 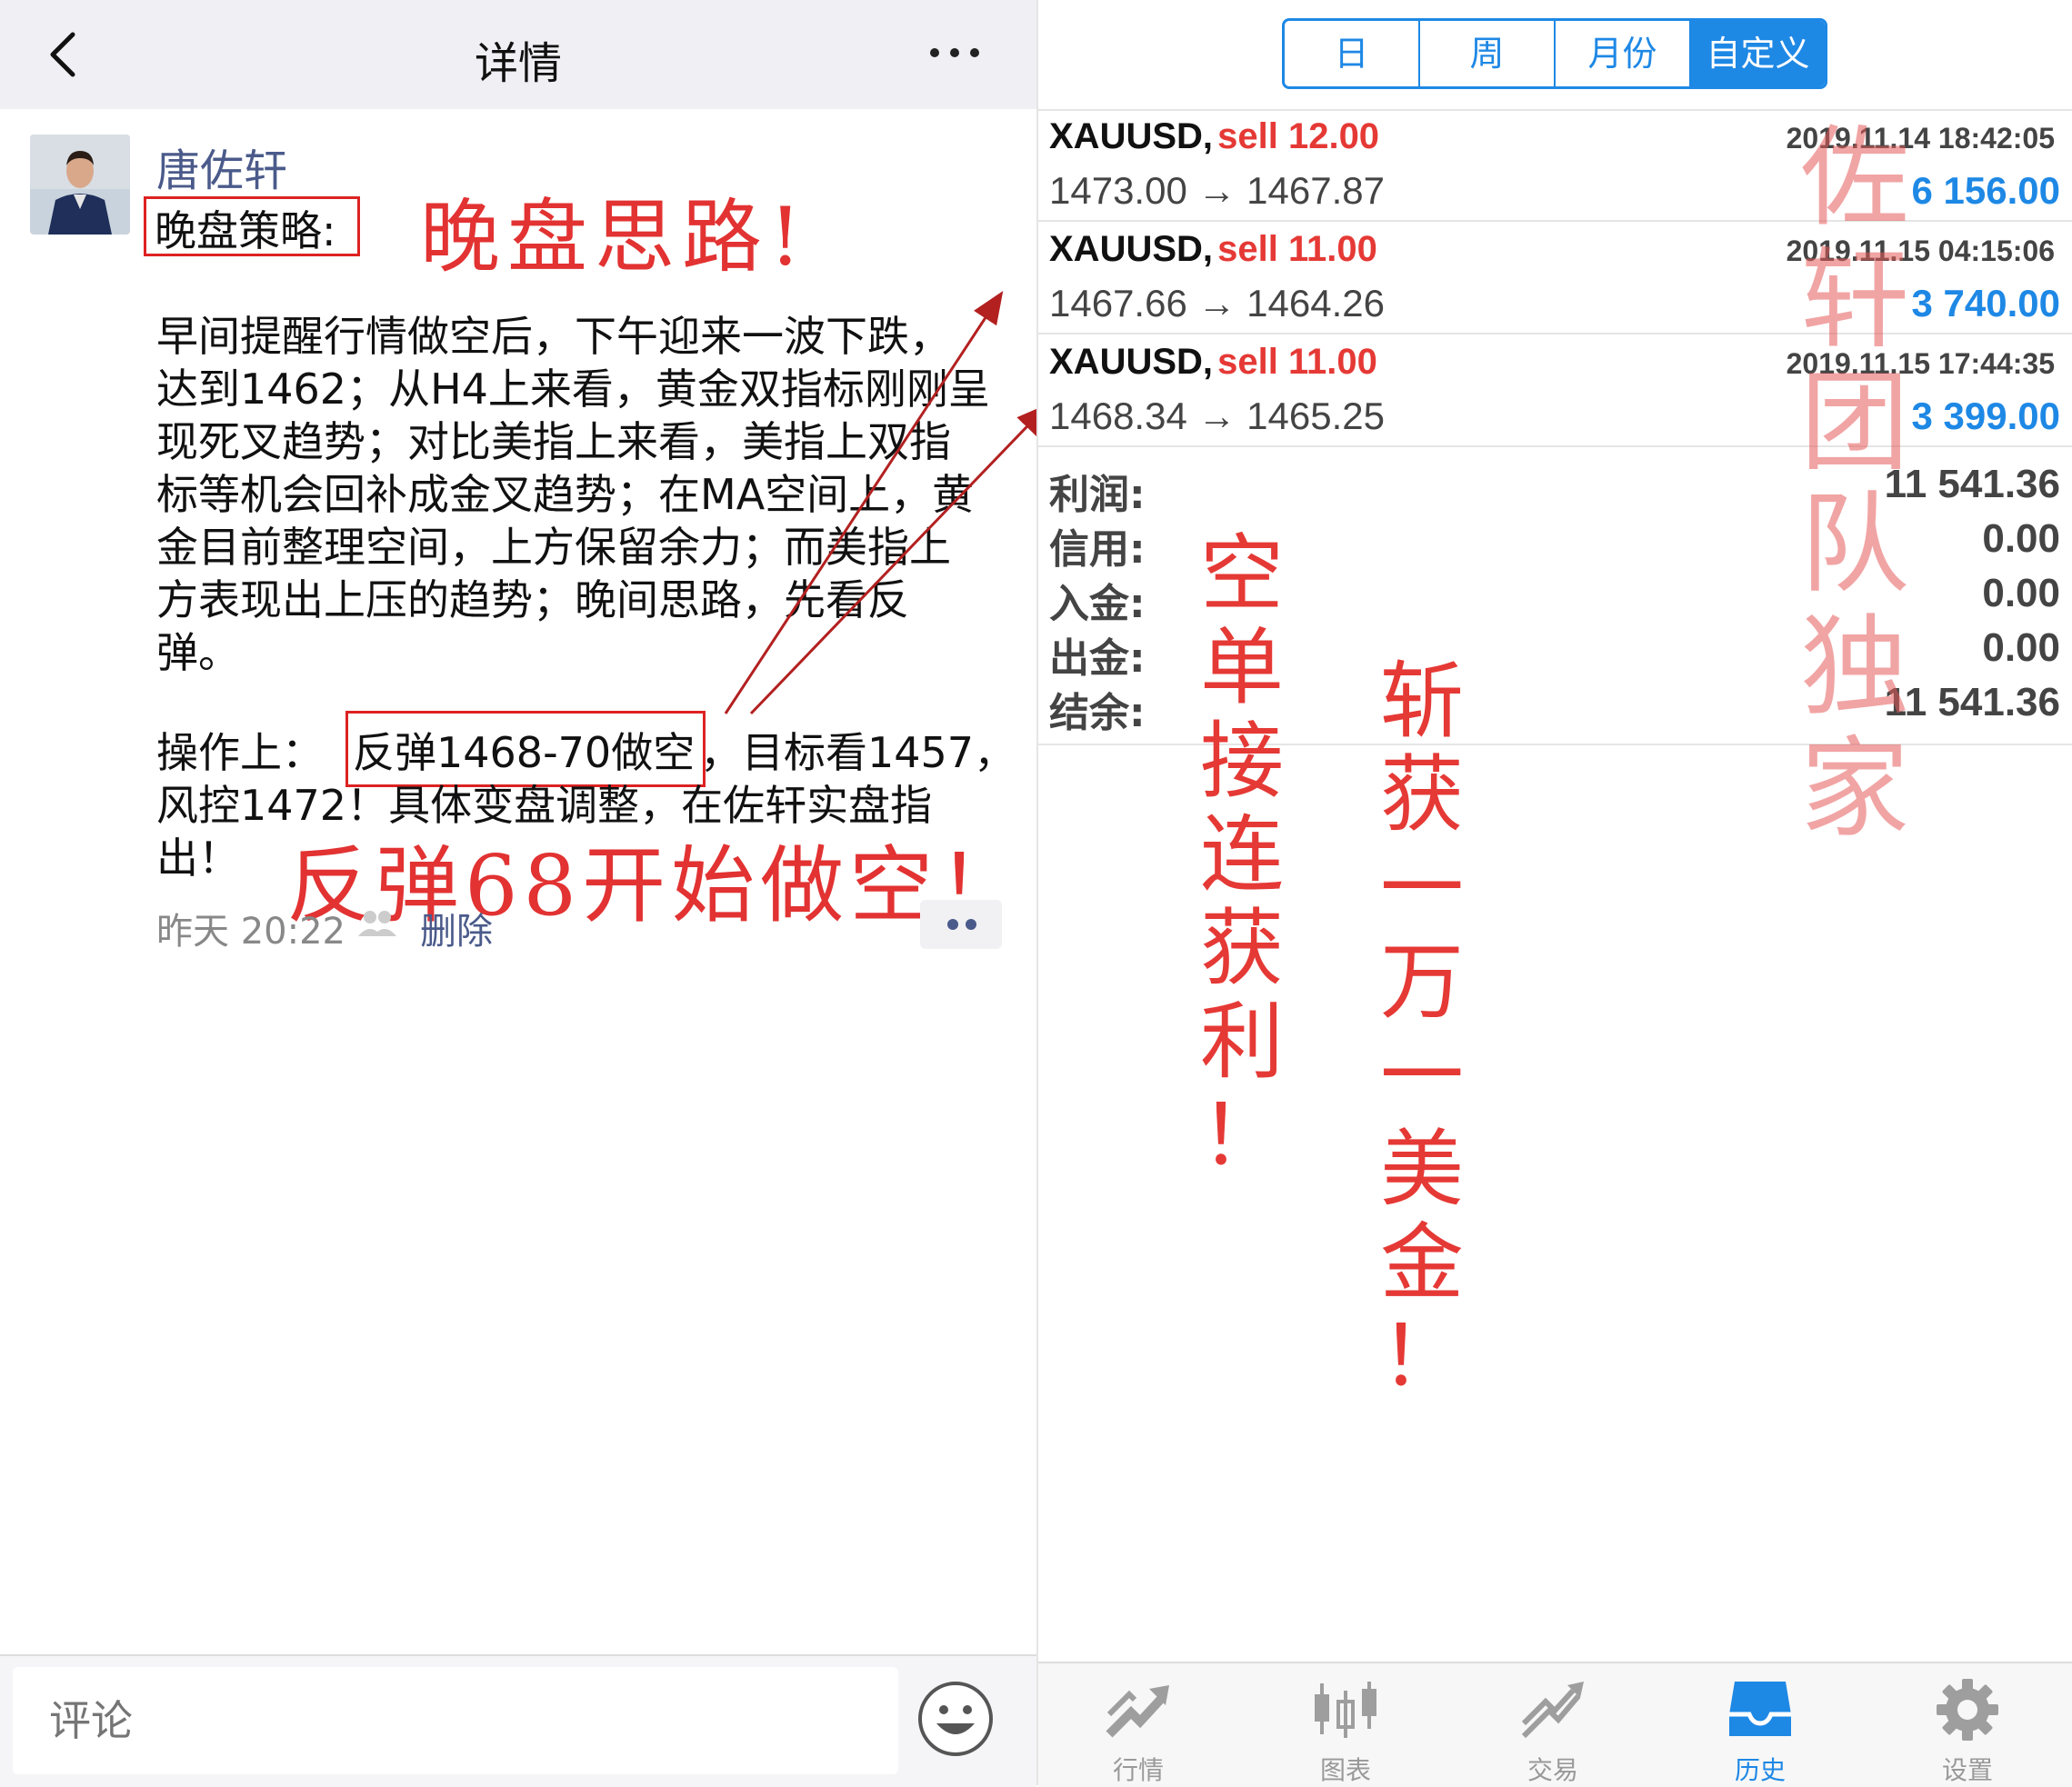 I want to click on summary-label-credit: 信用:, so click(x=1097, y=549).